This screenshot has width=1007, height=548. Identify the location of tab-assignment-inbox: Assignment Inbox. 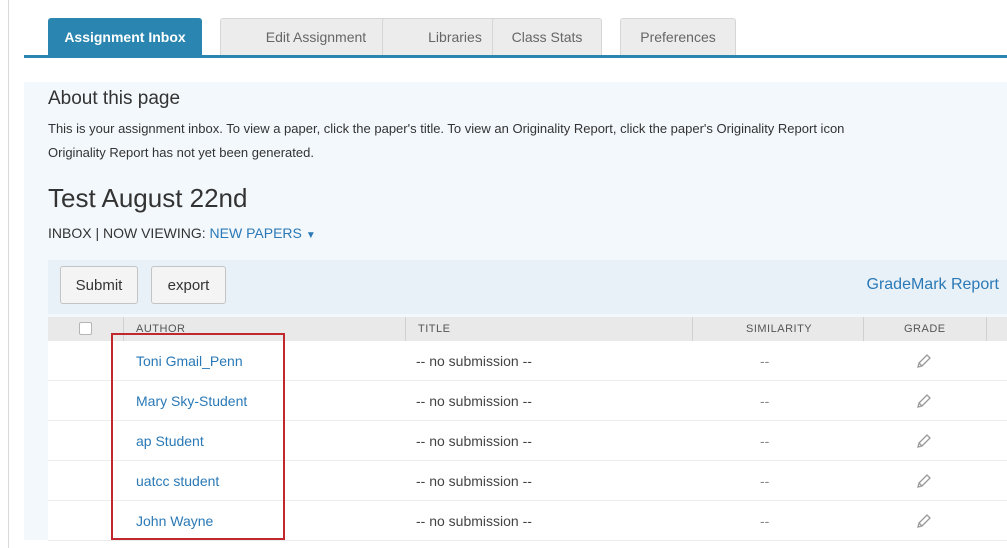
(125, 36).